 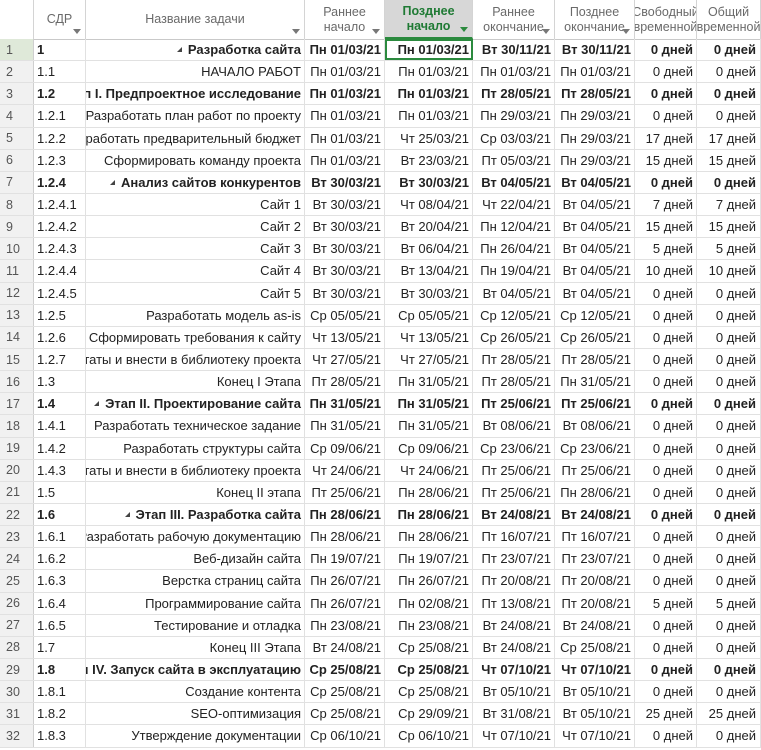 What do you see at coordinates (595, 382) in the screenshot?
I see `late-finish-cell: Пн 31/05/21` at bounding box center [595, 382].